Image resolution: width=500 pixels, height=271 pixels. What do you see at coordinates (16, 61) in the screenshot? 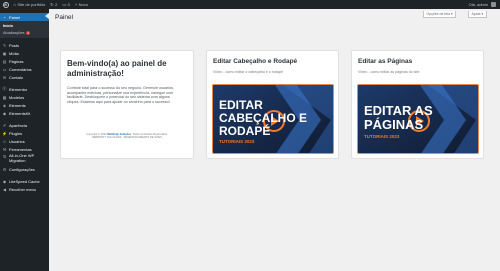
I see `sidebar-item-label: Páginas` at bounding box center [16, 61].